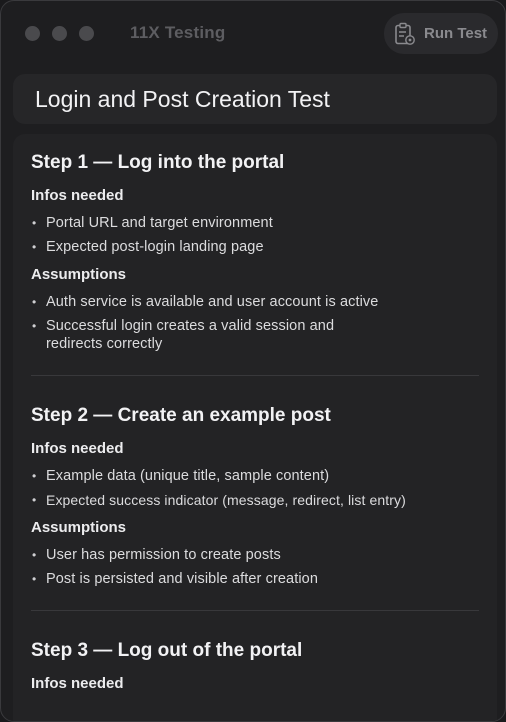 Image resolution: width=506 pixels, height=722 pixels. I want to click on step-title: Step 2 — Create an example post, so click(181, 415).